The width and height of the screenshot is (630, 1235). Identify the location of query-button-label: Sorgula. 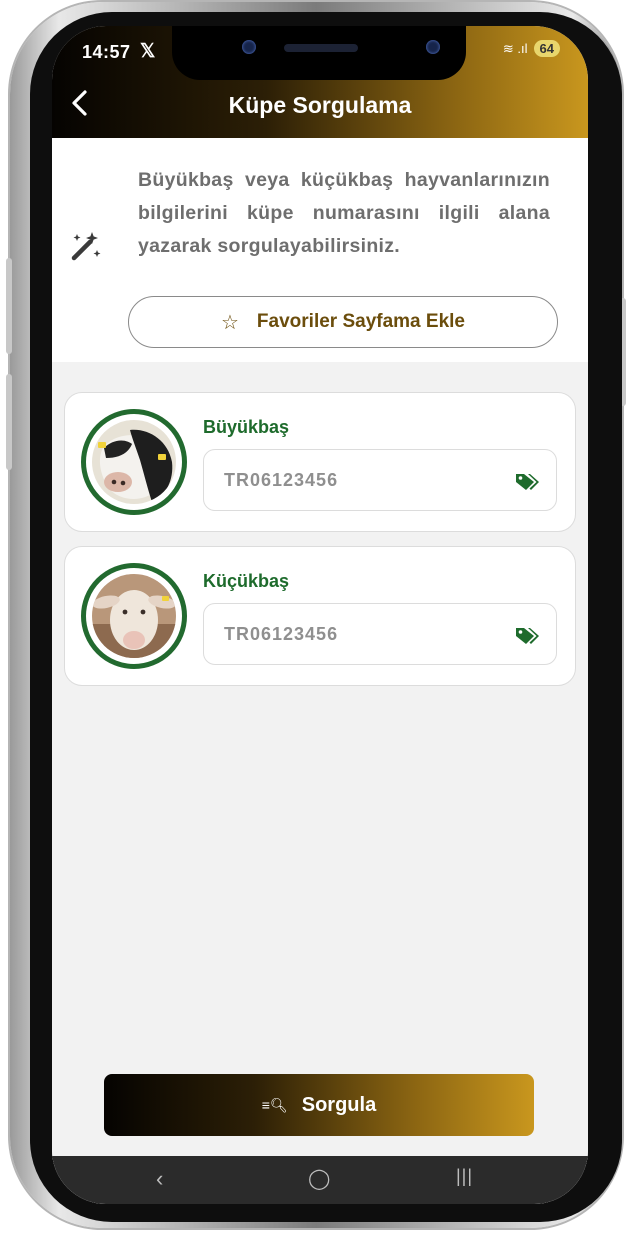
(339, 1104).